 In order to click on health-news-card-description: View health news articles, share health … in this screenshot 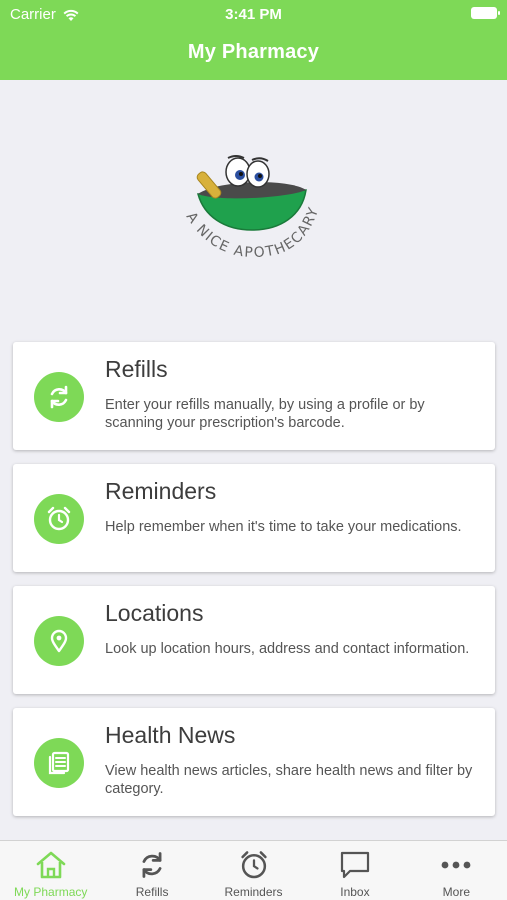, I will do `click(289, 780)`.